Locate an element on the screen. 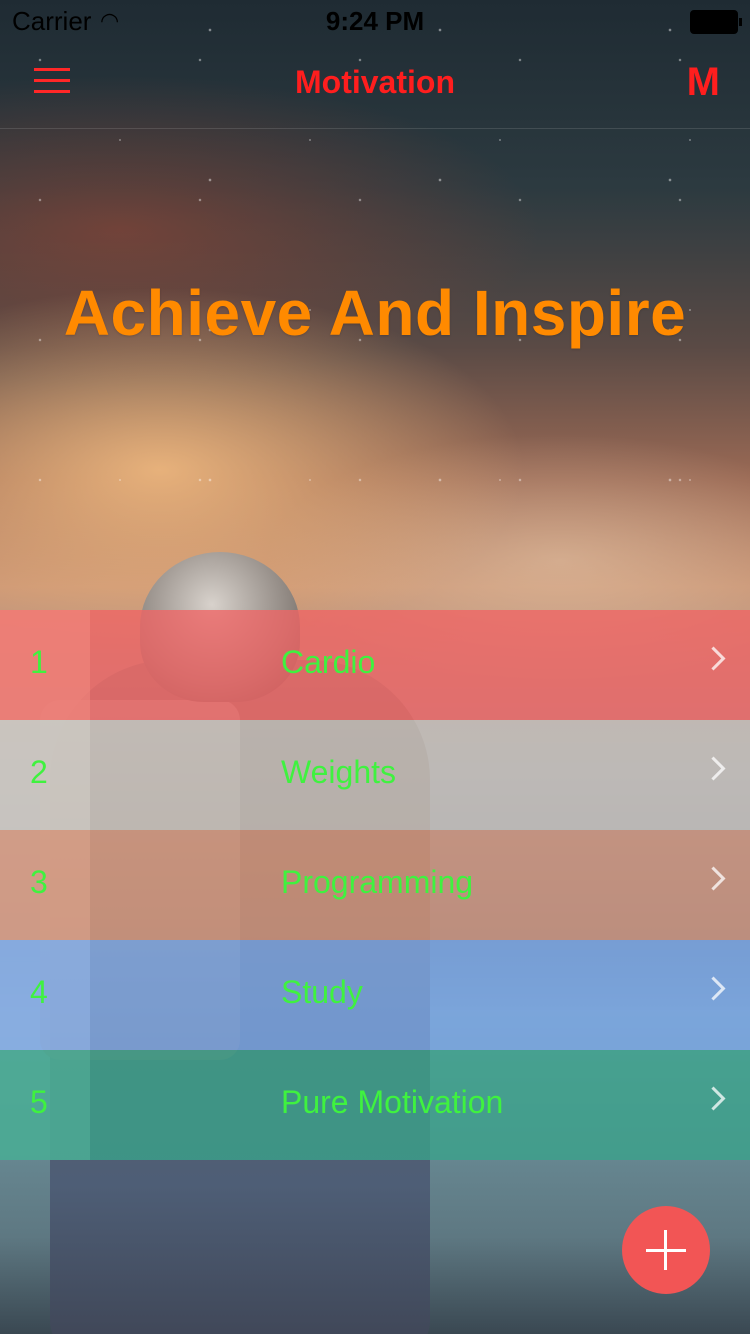  list-item-programming: 3 Programming is located at coordinates (375, 885).